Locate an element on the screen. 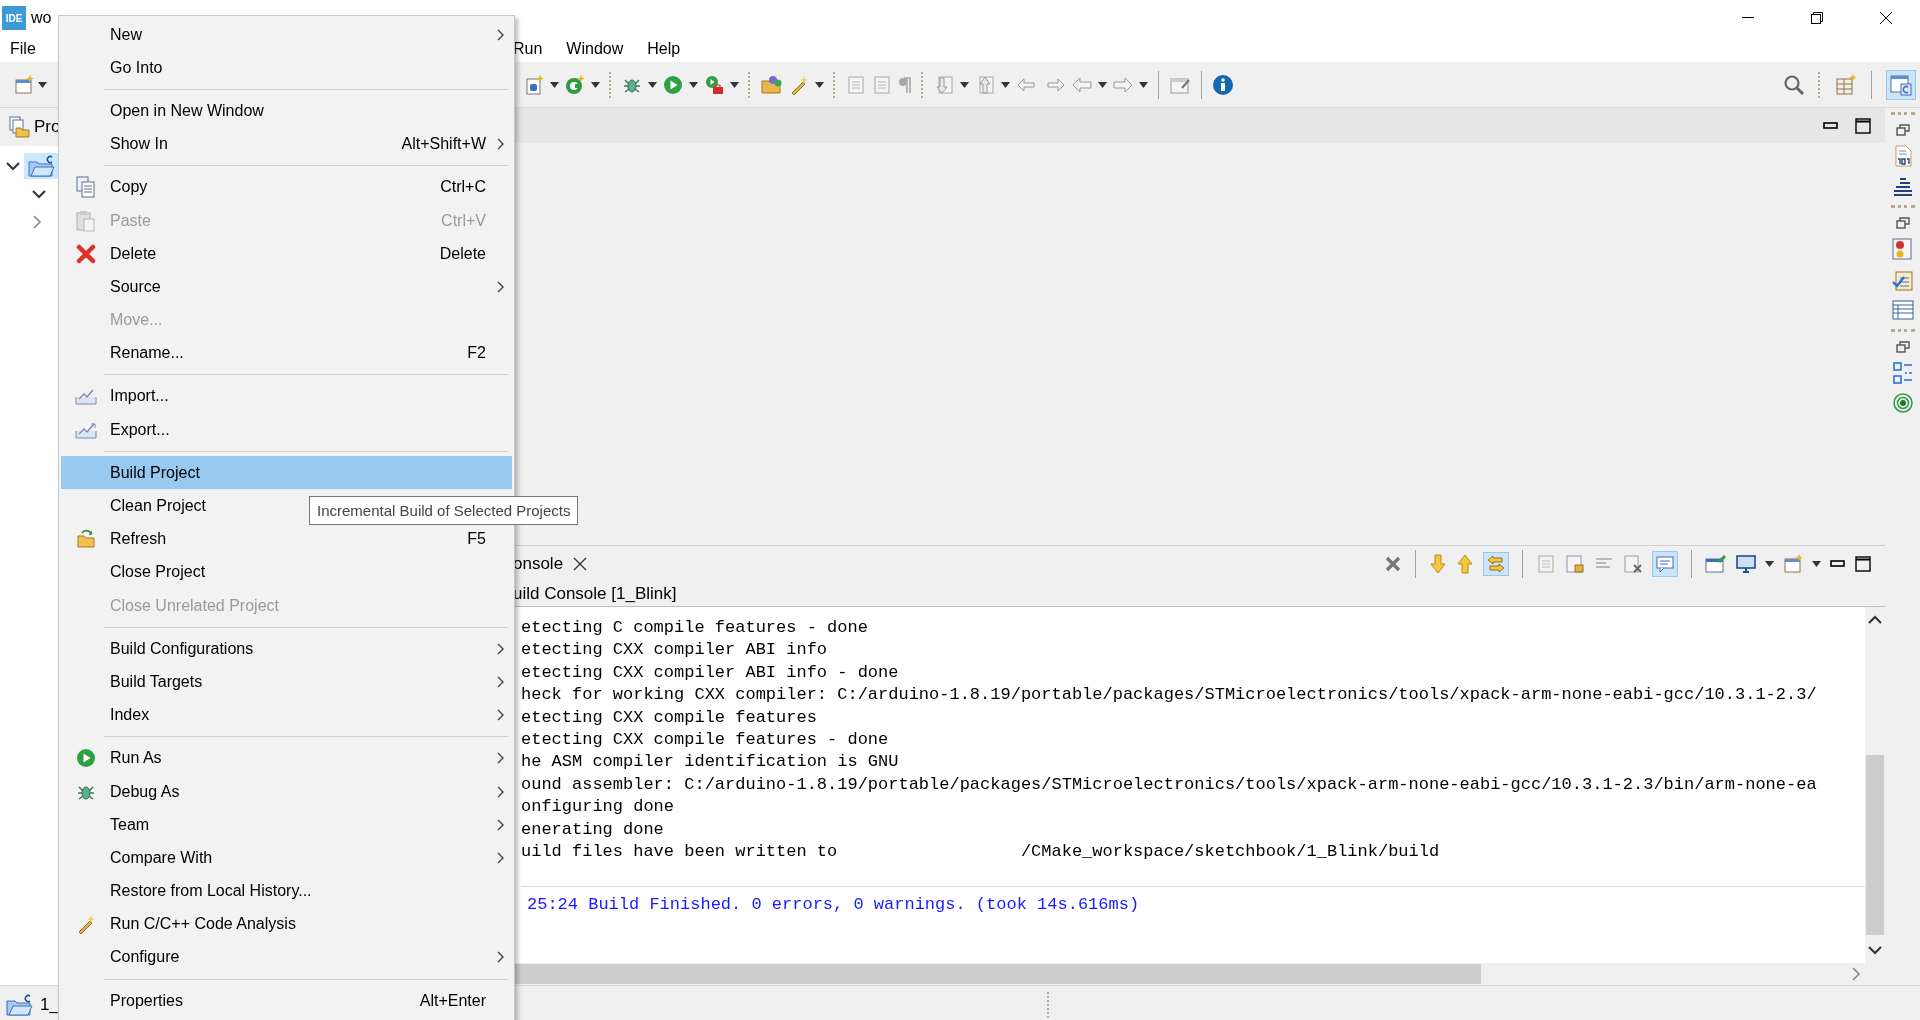 This screenshot has width=1920, height=1020. stack-icon is located at coordinates (1902, 186).